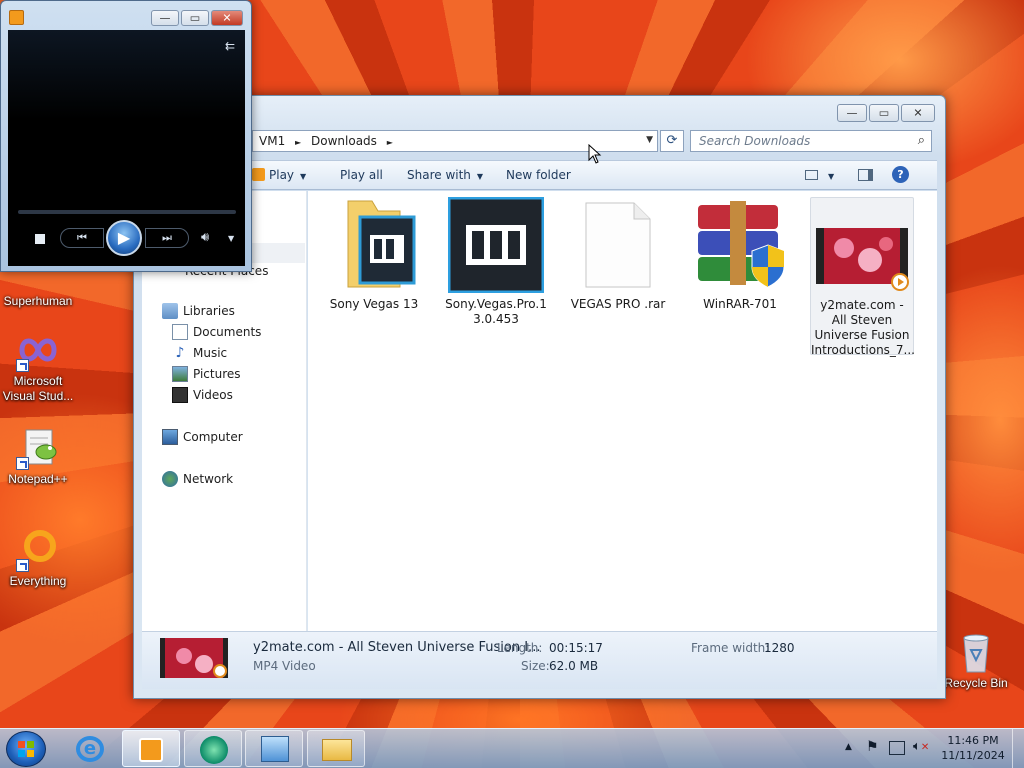 The width and height of the screenshot is (1024, 768). Describe the element at coordinates (258, 174) in the screenshot. I see `play-icon` at that location.